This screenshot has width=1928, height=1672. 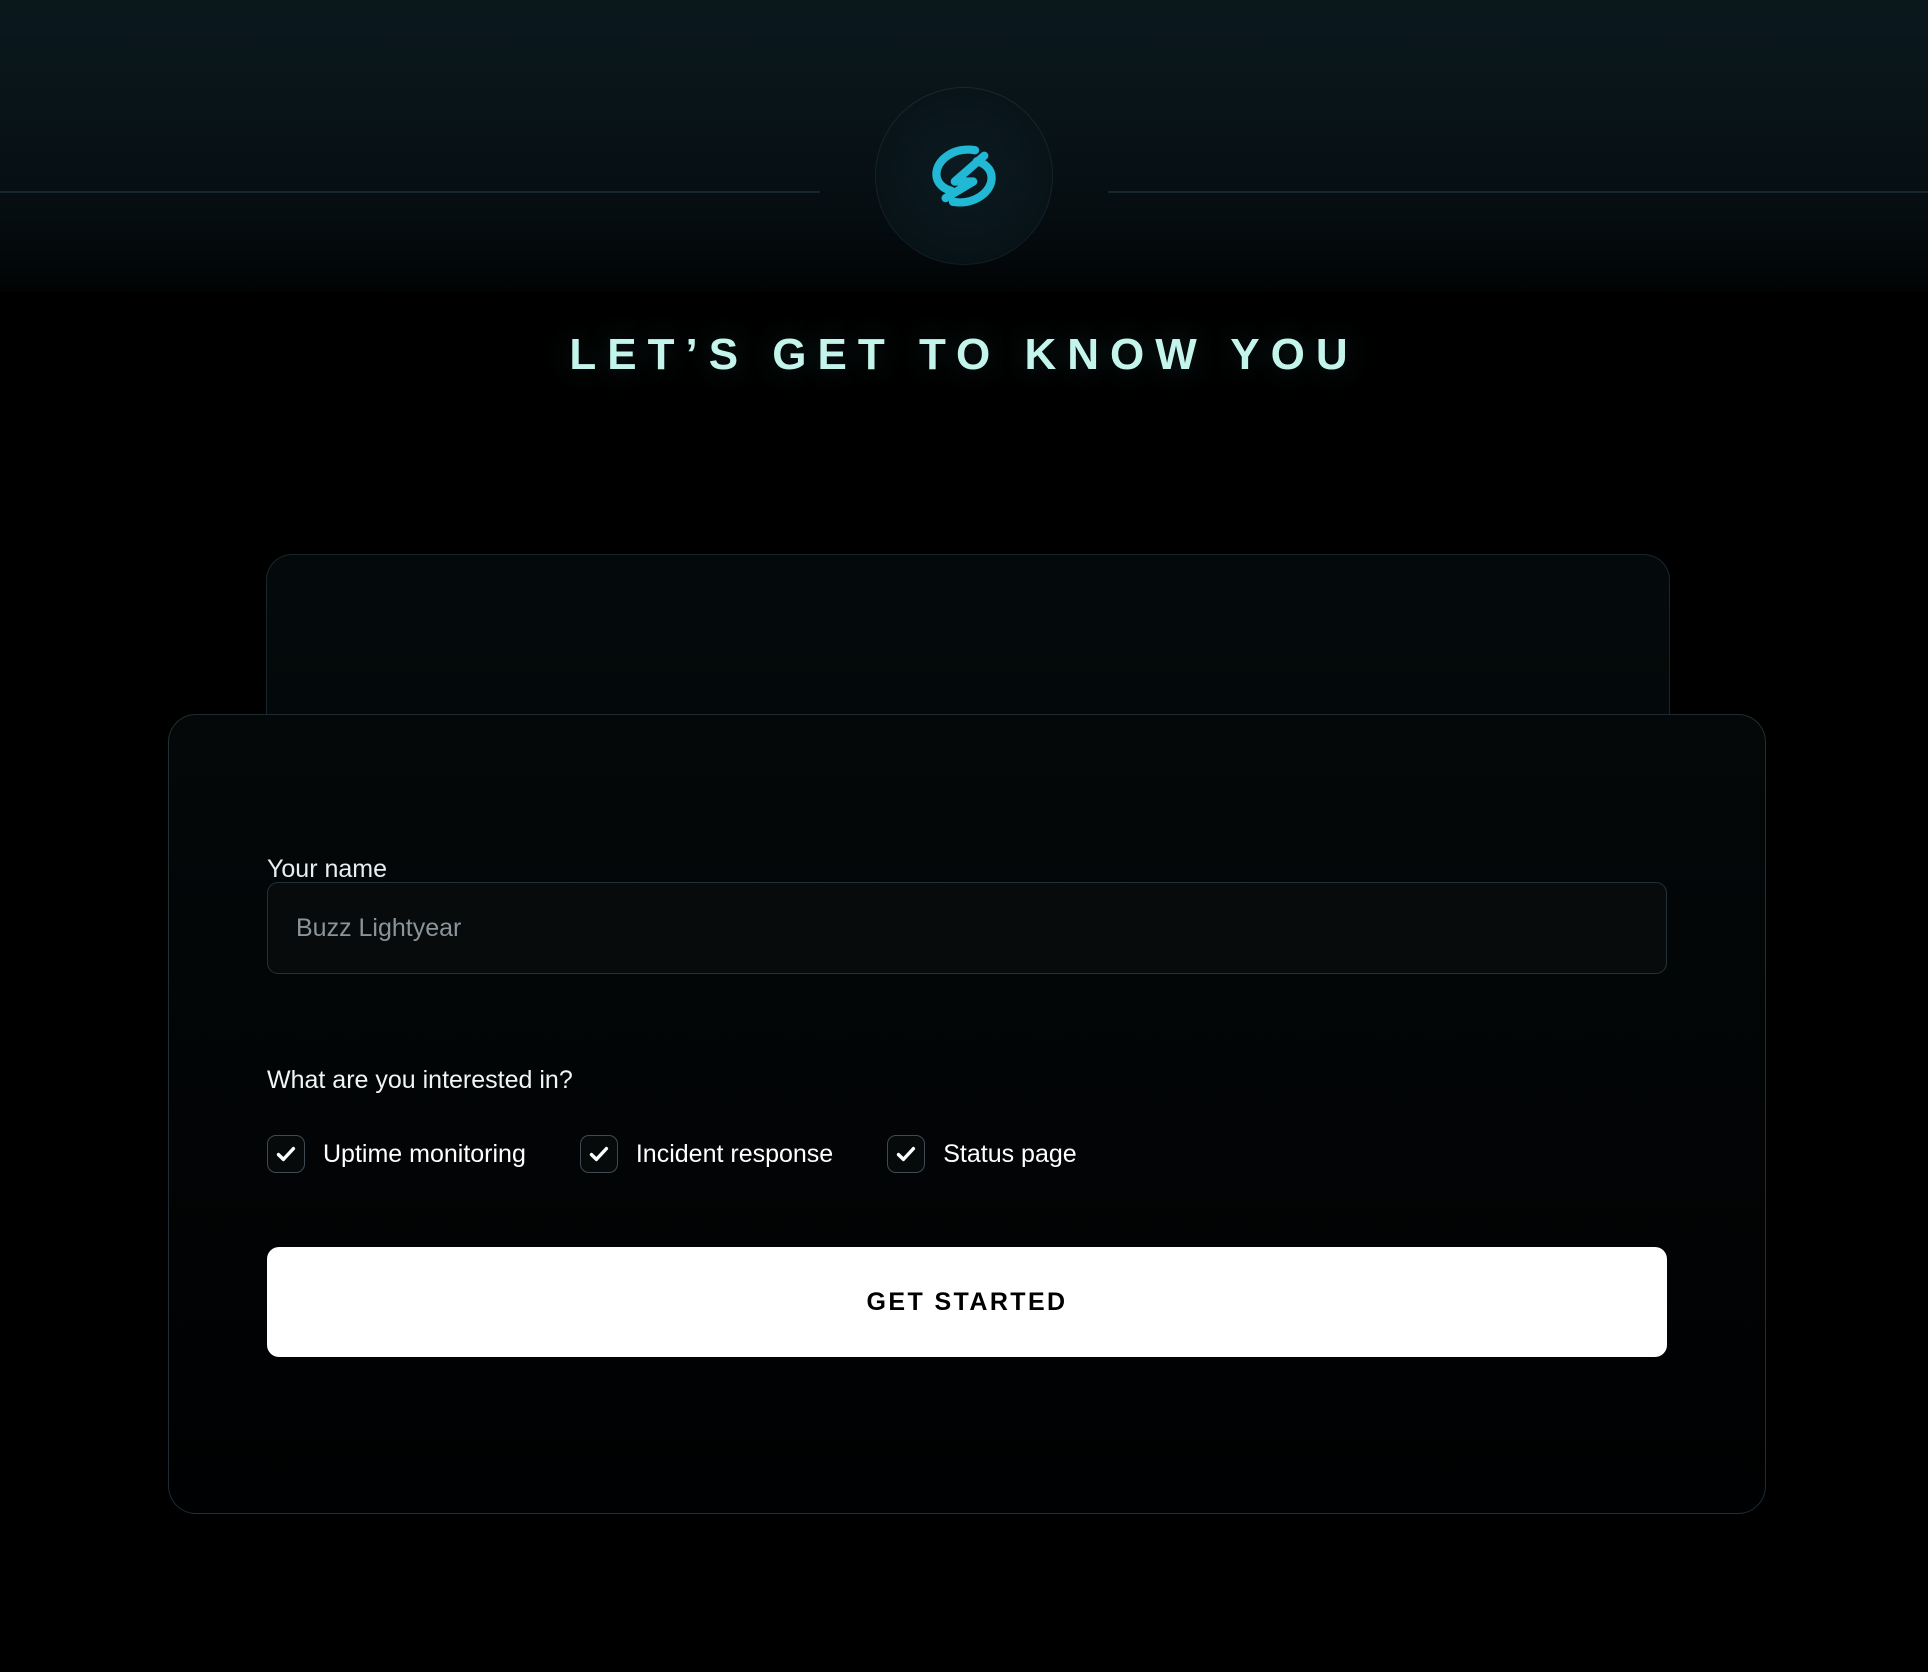 What do you see at coordinates (734, 1153) in the screenshot?
I see `checkbox-label: Incident response` at bounding box center [734, 1153].